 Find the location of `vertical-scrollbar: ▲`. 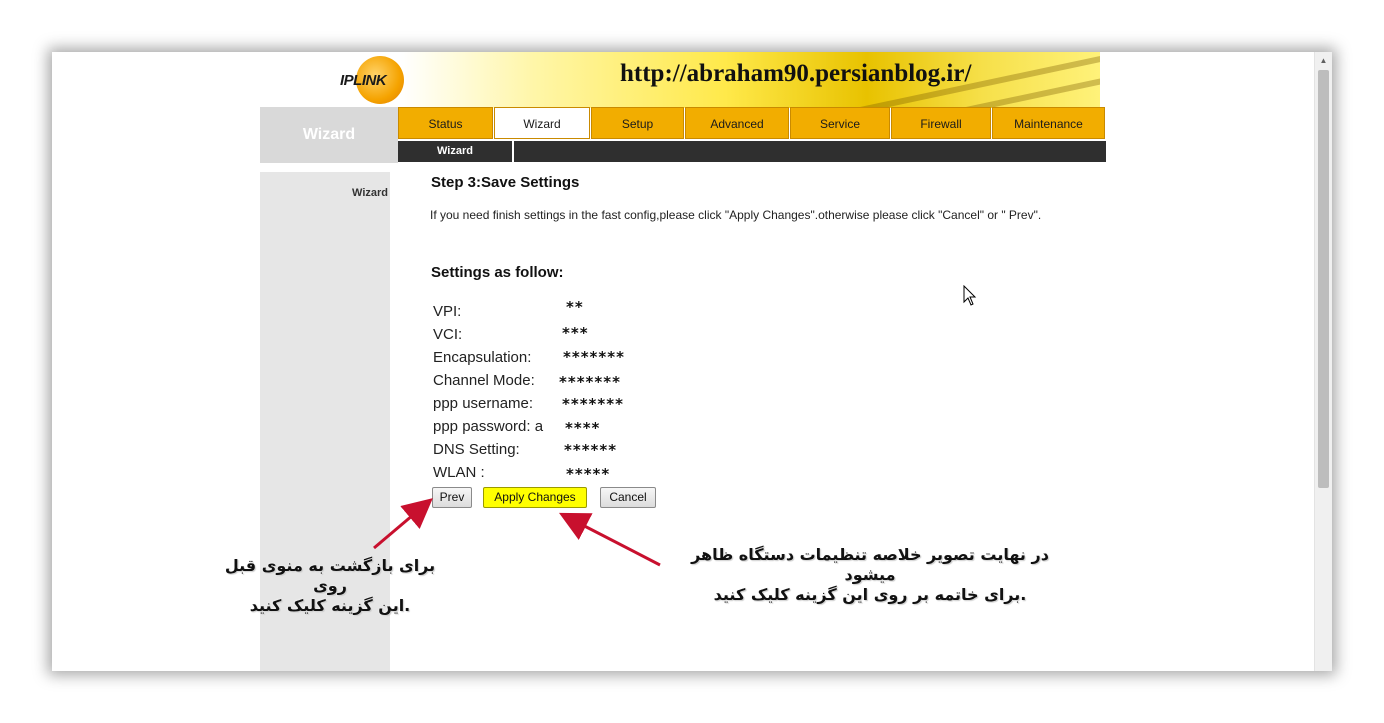

vertical-scrollbar: ▲ is located at coordinates (1323, 361).